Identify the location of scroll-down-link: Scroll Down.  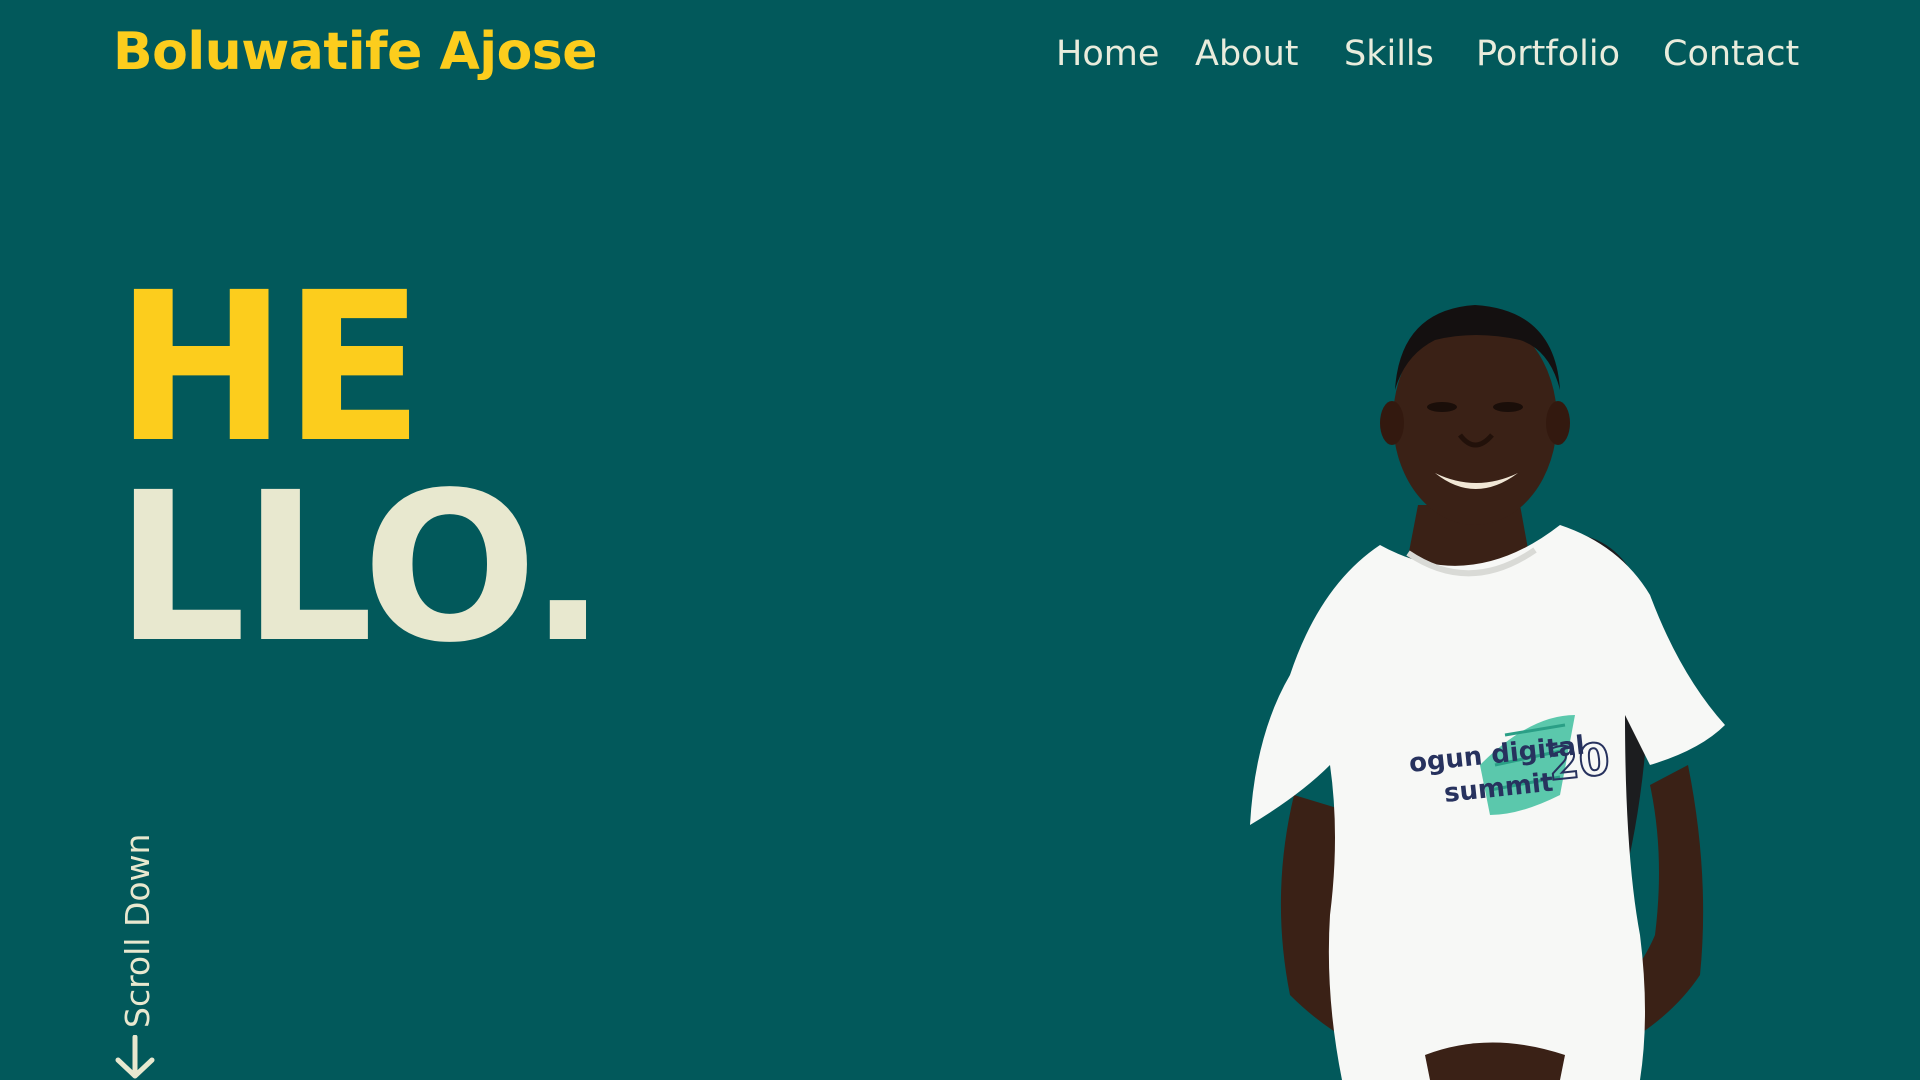
(135, 945).